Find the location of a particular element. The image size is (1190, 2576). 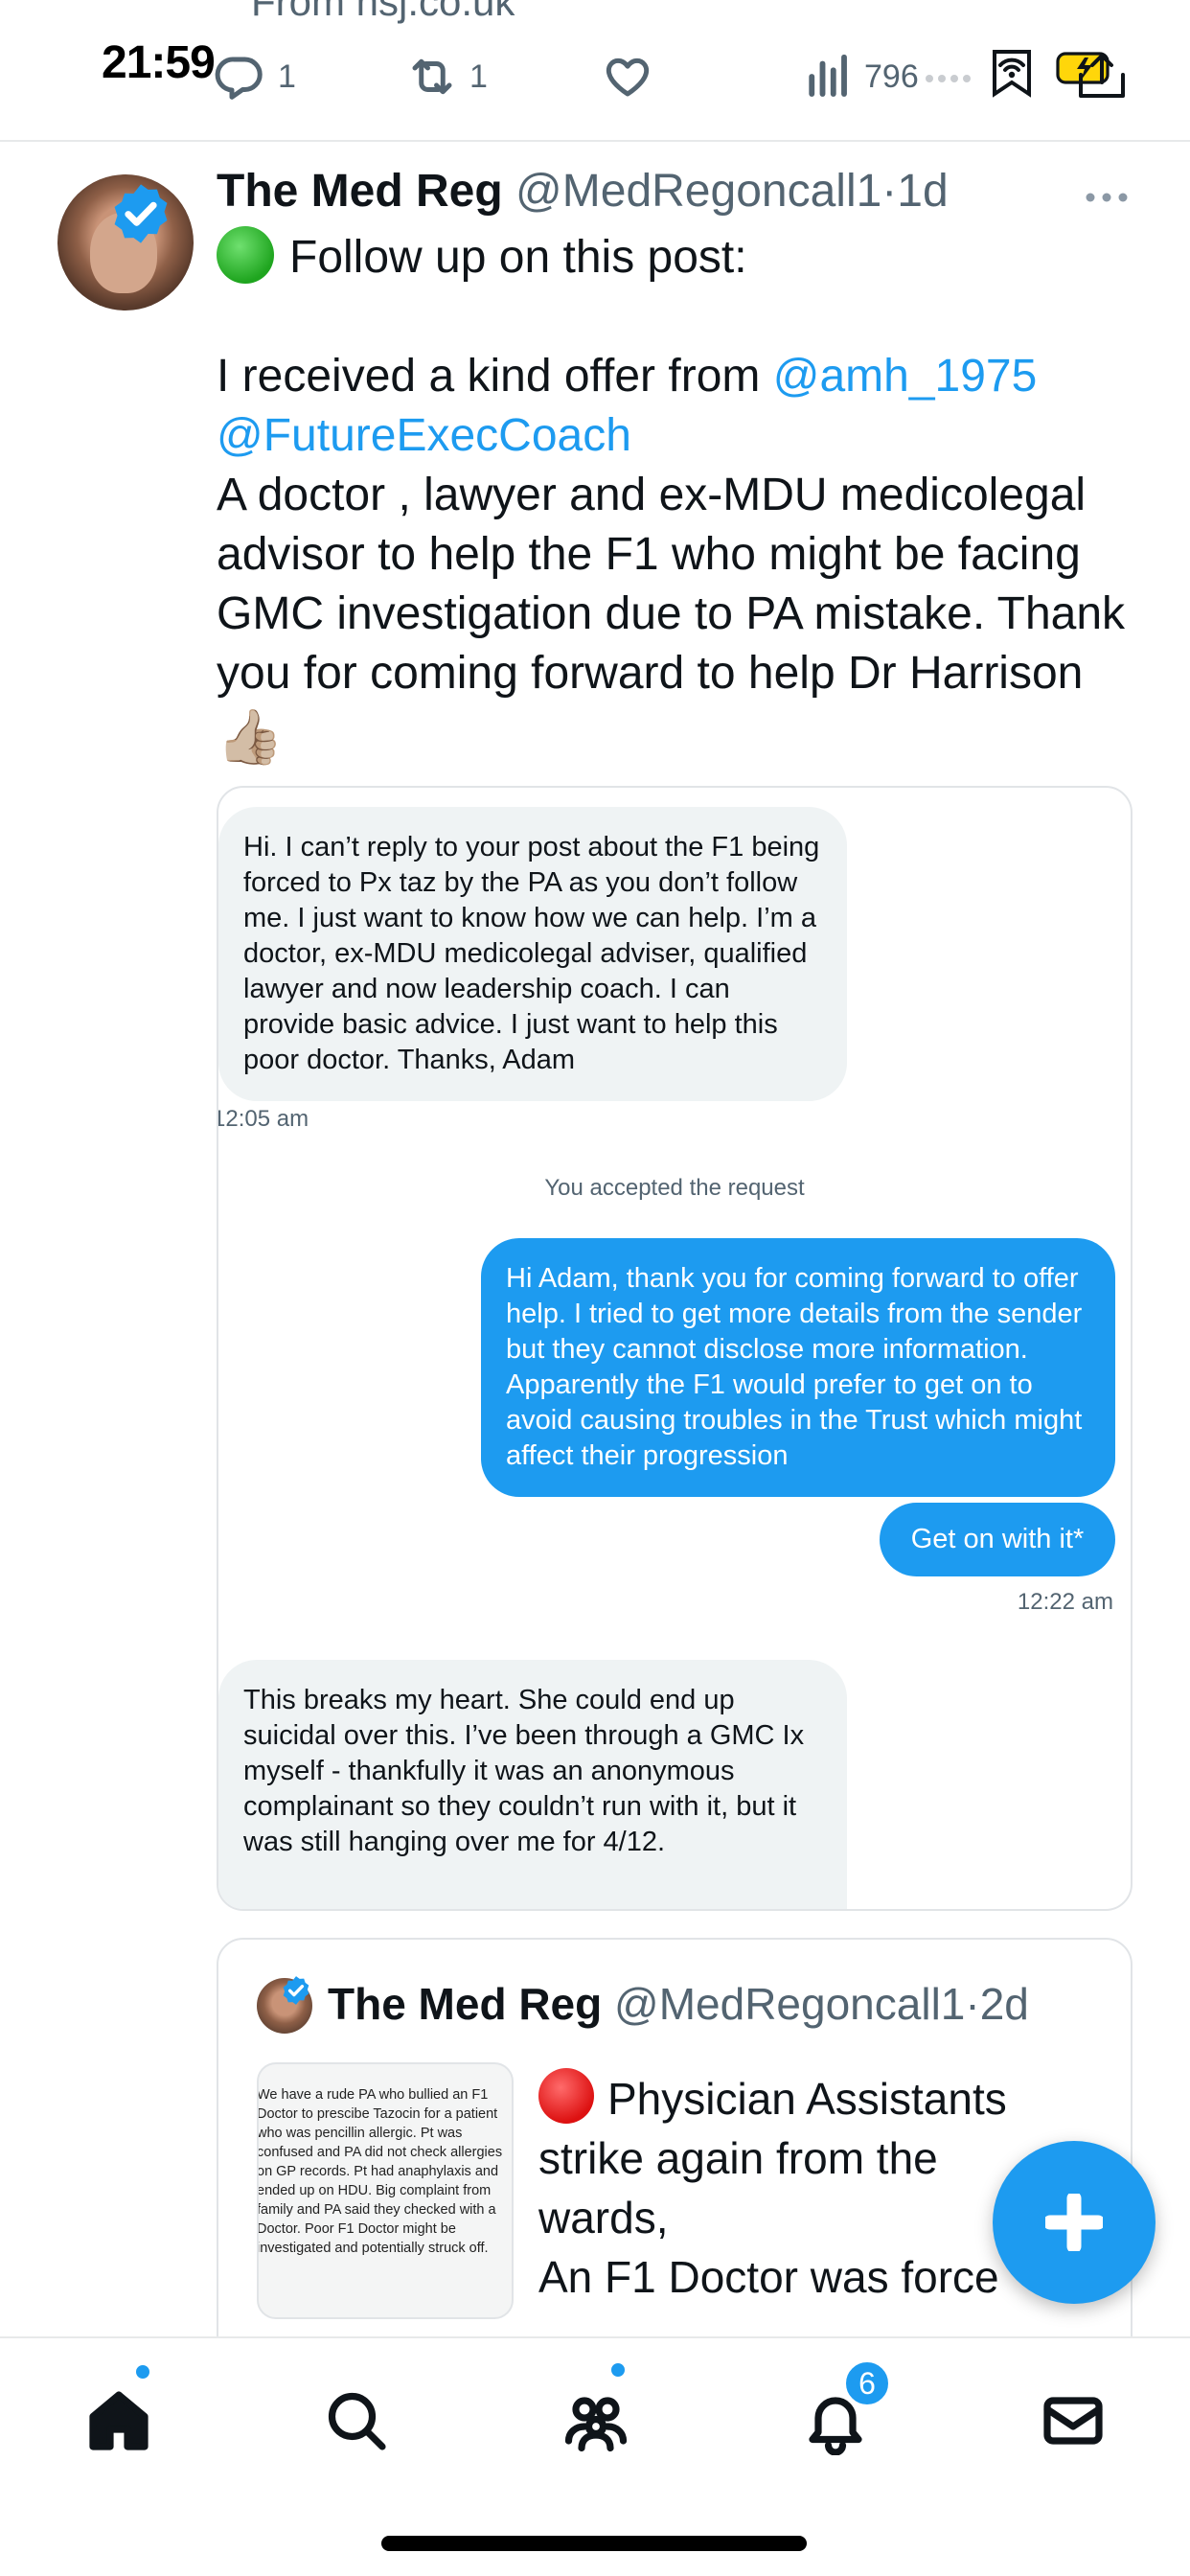

quoted-author-handle: @MedRegoncall1 is located at coordinates (790, 2004).